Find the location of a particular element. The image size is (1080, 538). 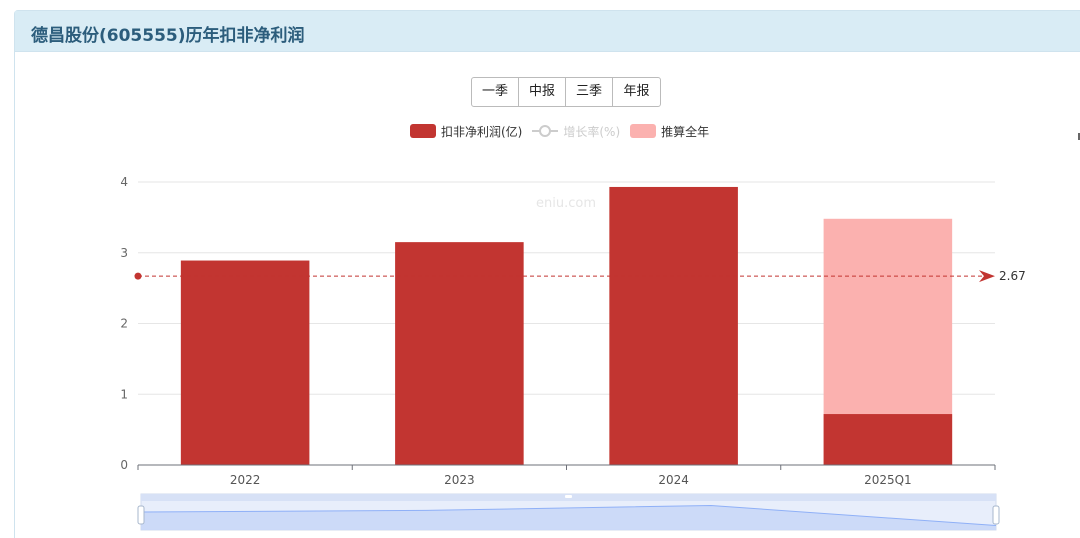

y-tick-label: 3 is located at coordinates (124, 253).